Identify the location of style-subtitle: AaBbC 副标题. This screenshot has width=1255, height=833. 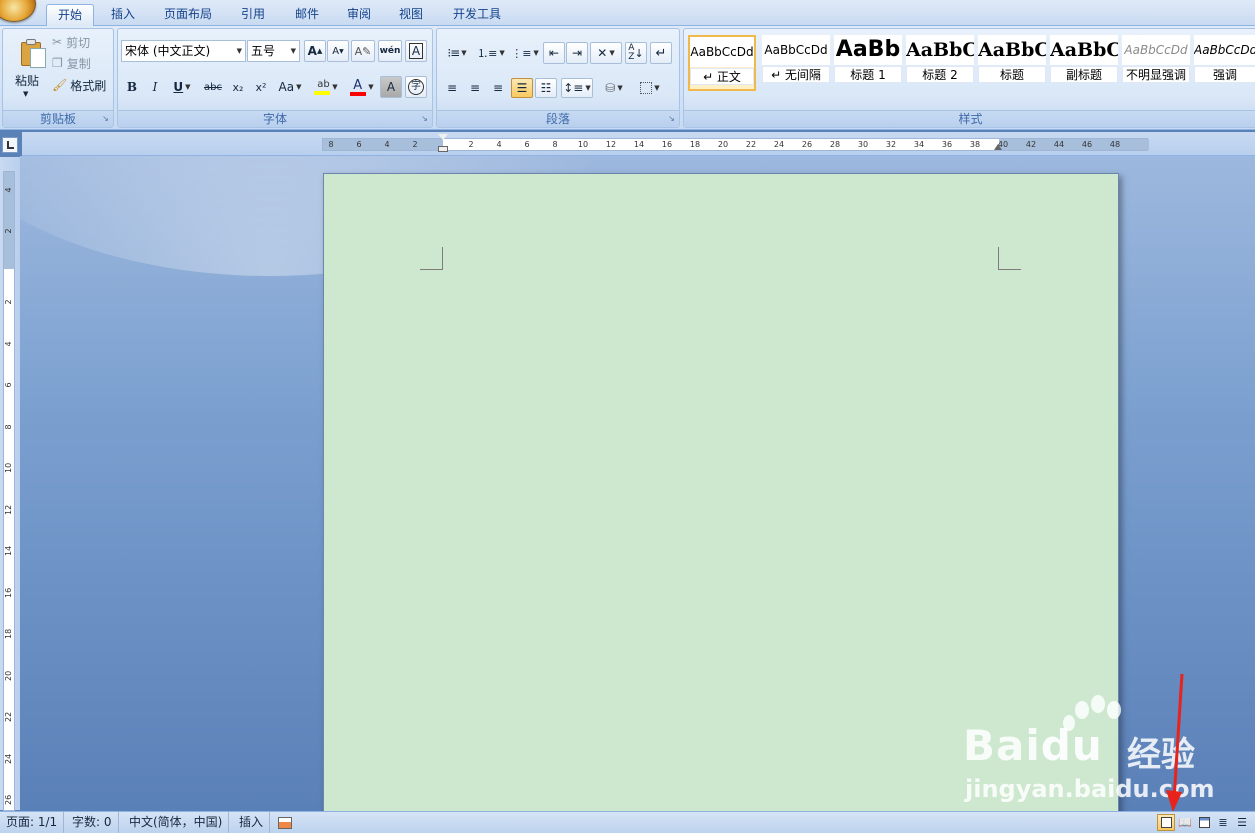
(1084, 63).